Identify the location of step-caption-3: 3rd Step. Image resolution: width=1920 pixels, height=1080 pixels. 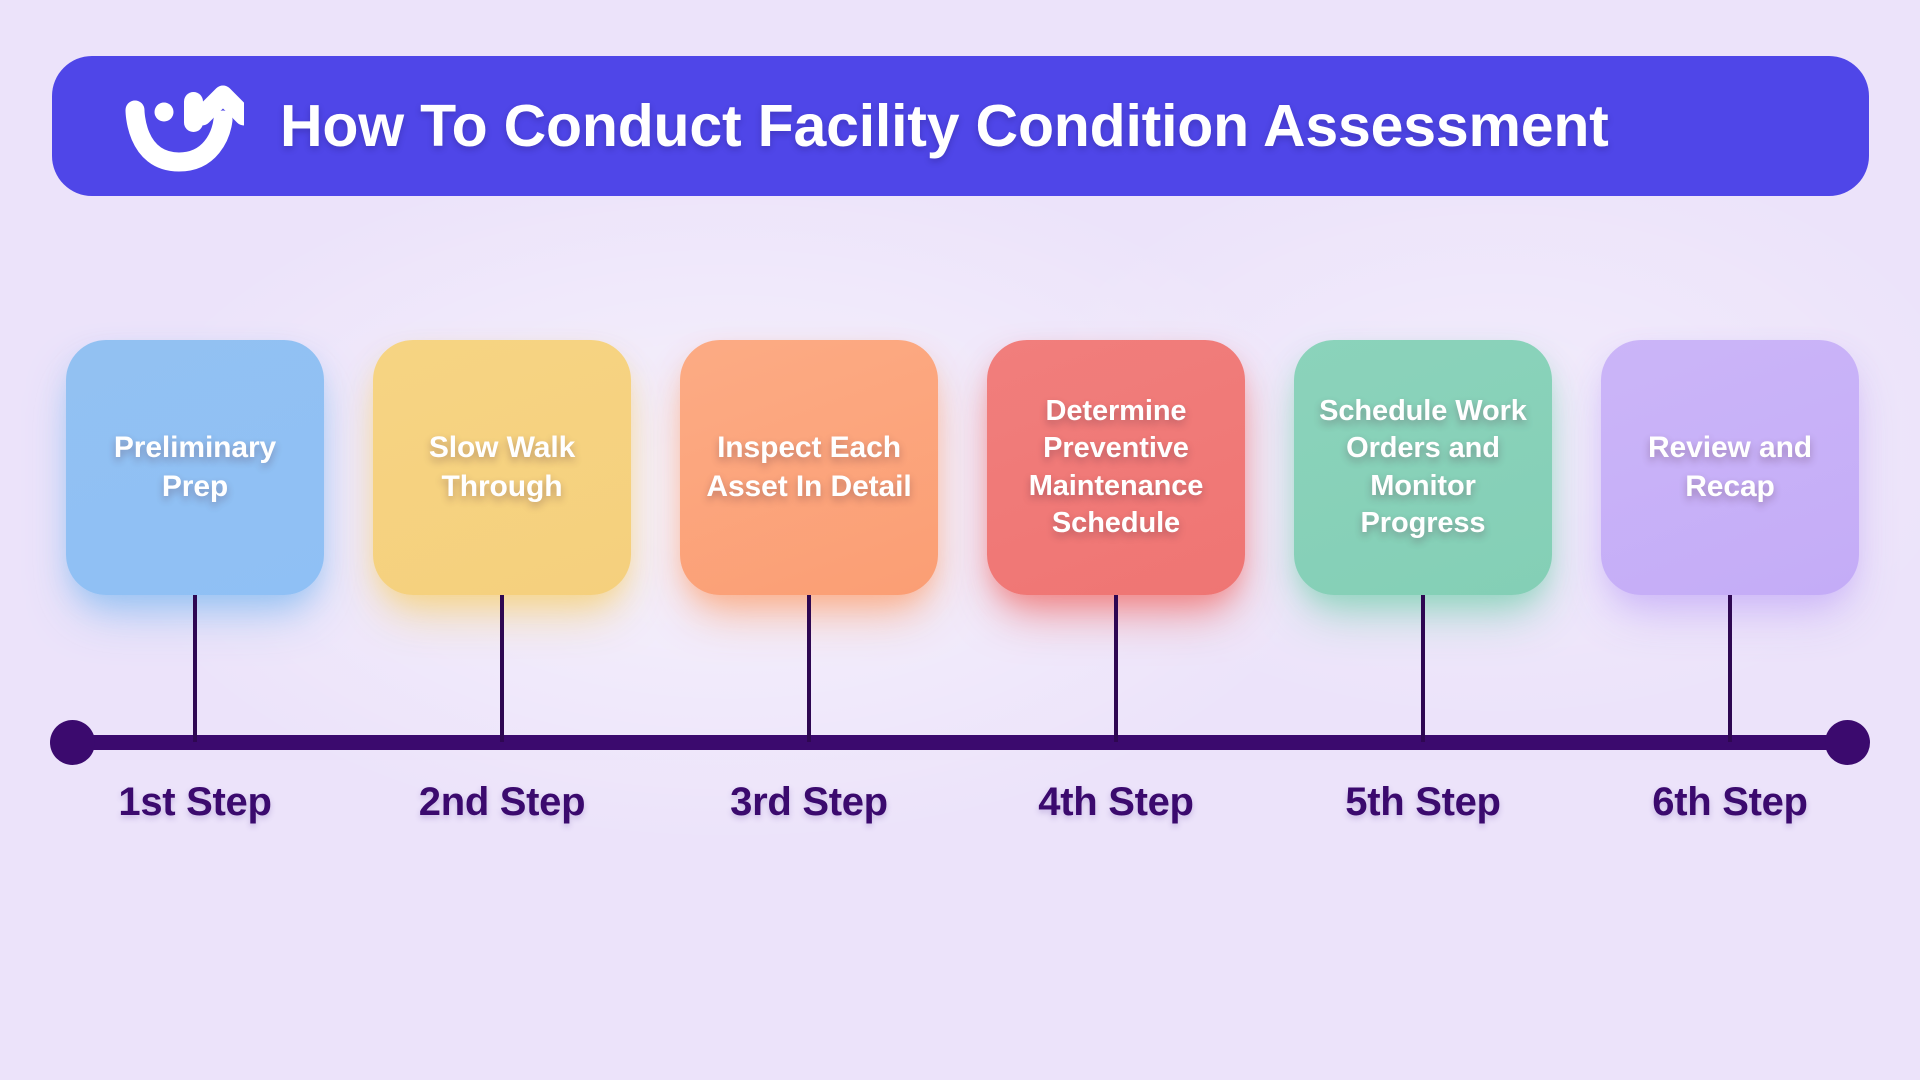
(809, 802).